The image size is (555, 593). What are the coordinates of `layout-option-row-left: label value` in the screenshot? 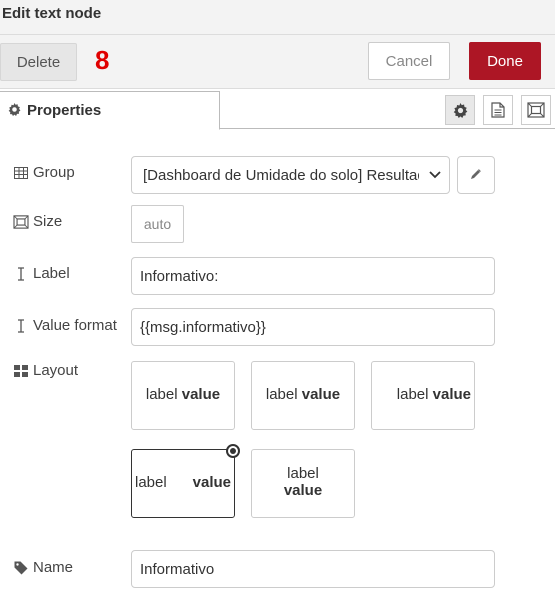 It's located at (183, 395).